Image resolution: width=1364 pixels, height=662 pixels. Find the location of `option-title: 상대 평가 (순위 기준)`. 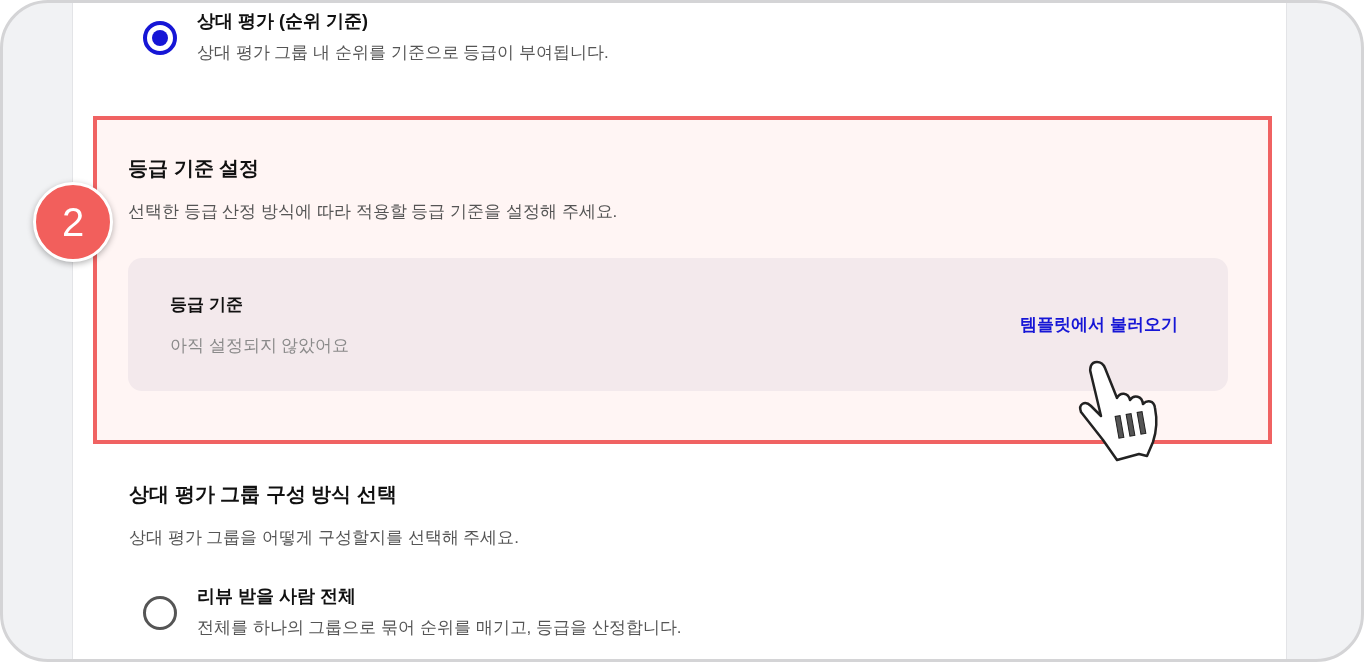

option-title: 상대 평가 (순위 기준) is located at coordinates (283, 21).